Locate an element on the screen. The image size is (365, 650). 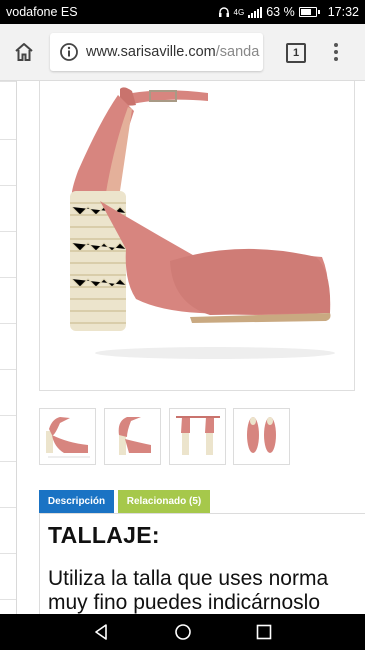
status-icons: 4G 63 % 17:32 is located at coordinates (288, 12).